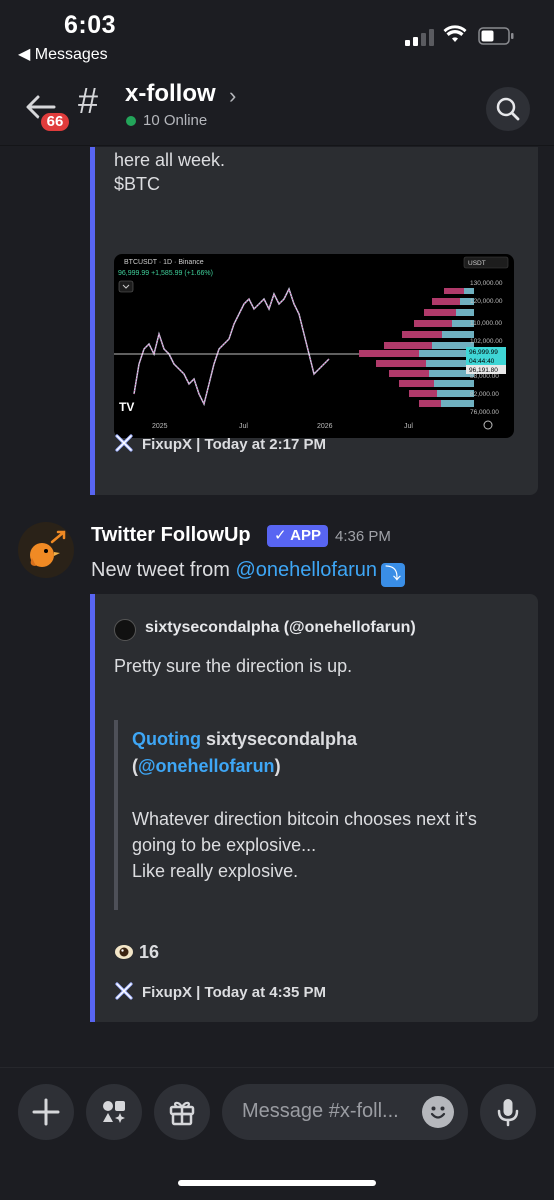  What do you see at coordinates (90, 25) in the screenshot?
I see `clock: 6:03` at bounding box center [90, 25].